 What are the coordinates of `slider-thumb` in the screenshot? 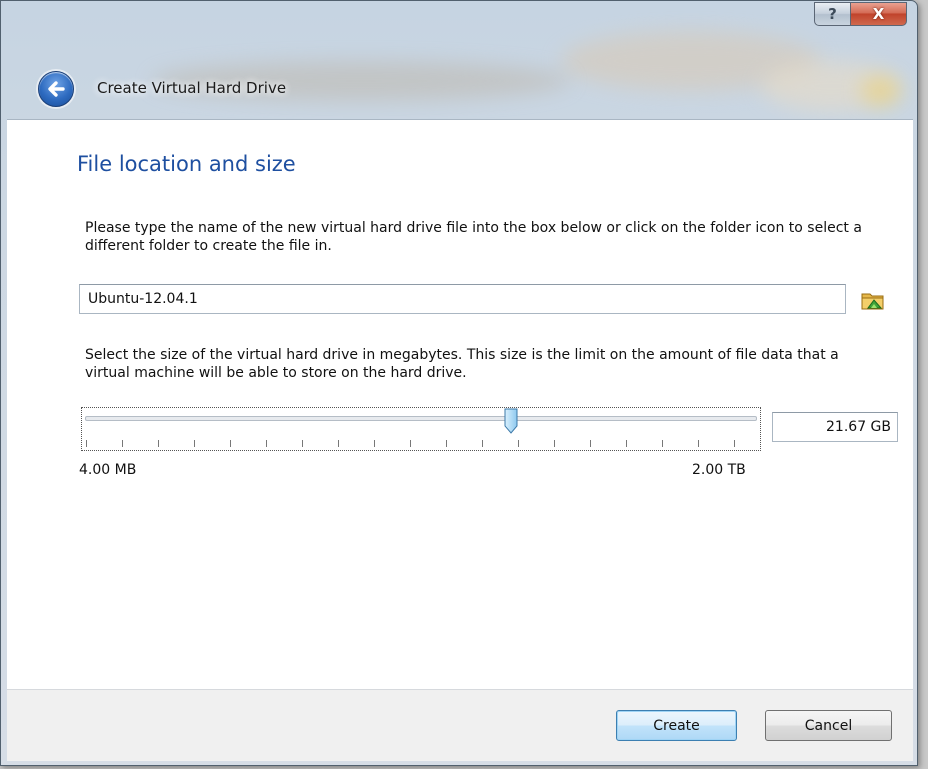 It's located at (511, 421).